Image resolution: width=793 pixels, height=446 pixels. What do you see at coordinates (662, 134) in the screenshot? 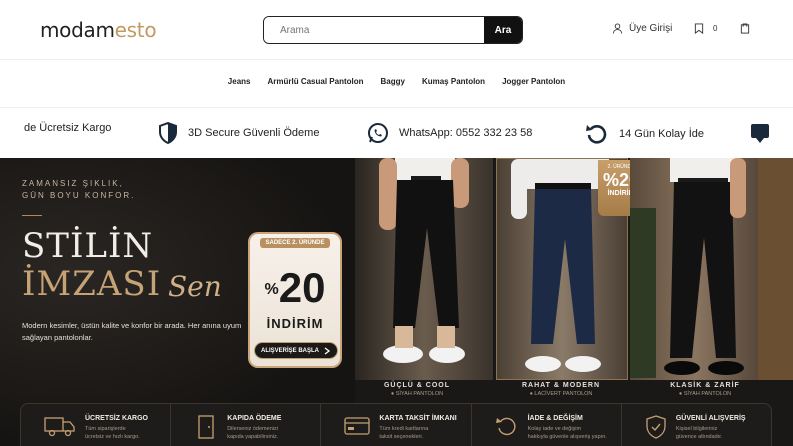
I see `strip-label: 14 Gün Kolay İde` at bounding box center [662, 134].